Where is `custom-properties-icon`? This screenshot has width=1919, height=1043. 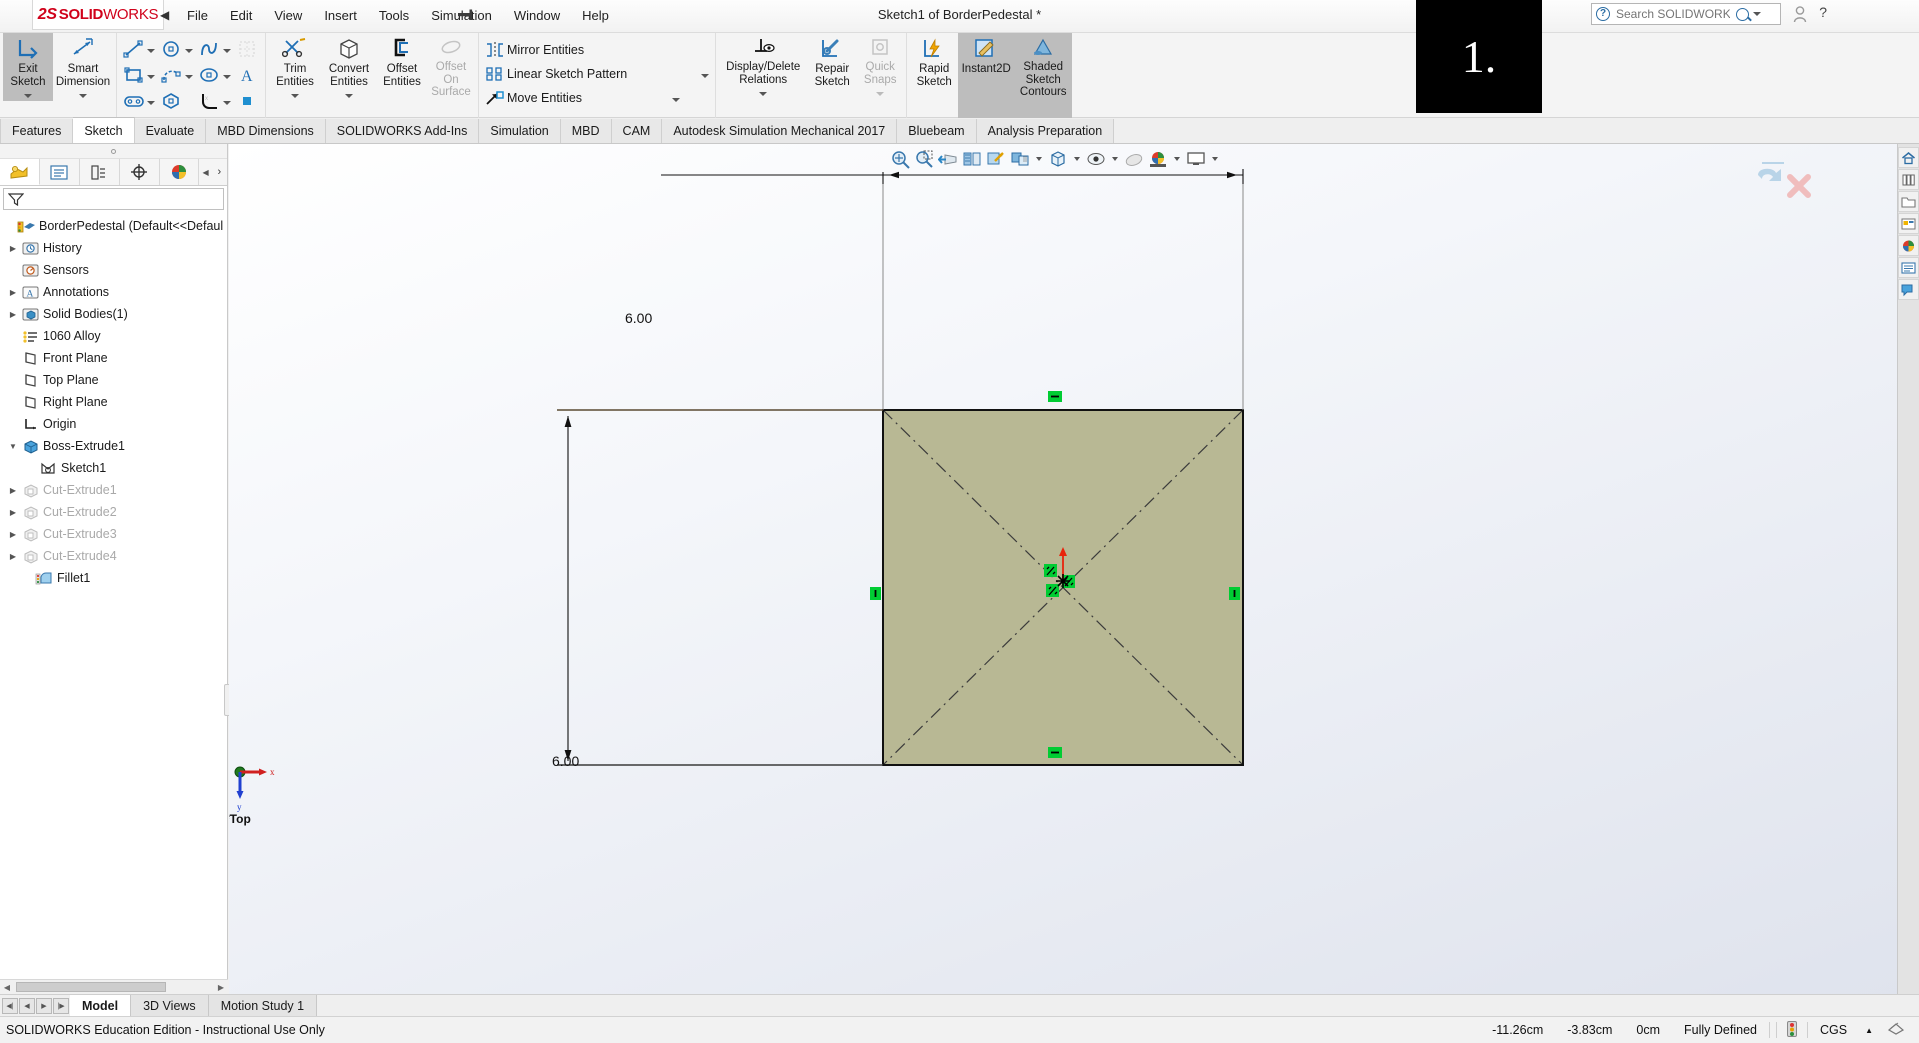 custom-properties-icon is located at coordinates (1908, 267).